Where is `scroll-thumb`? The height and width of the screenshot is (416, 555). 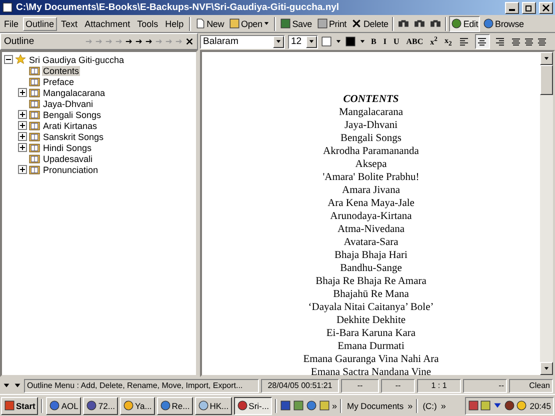 scroll-thumb is located at coordinates (546, 80).